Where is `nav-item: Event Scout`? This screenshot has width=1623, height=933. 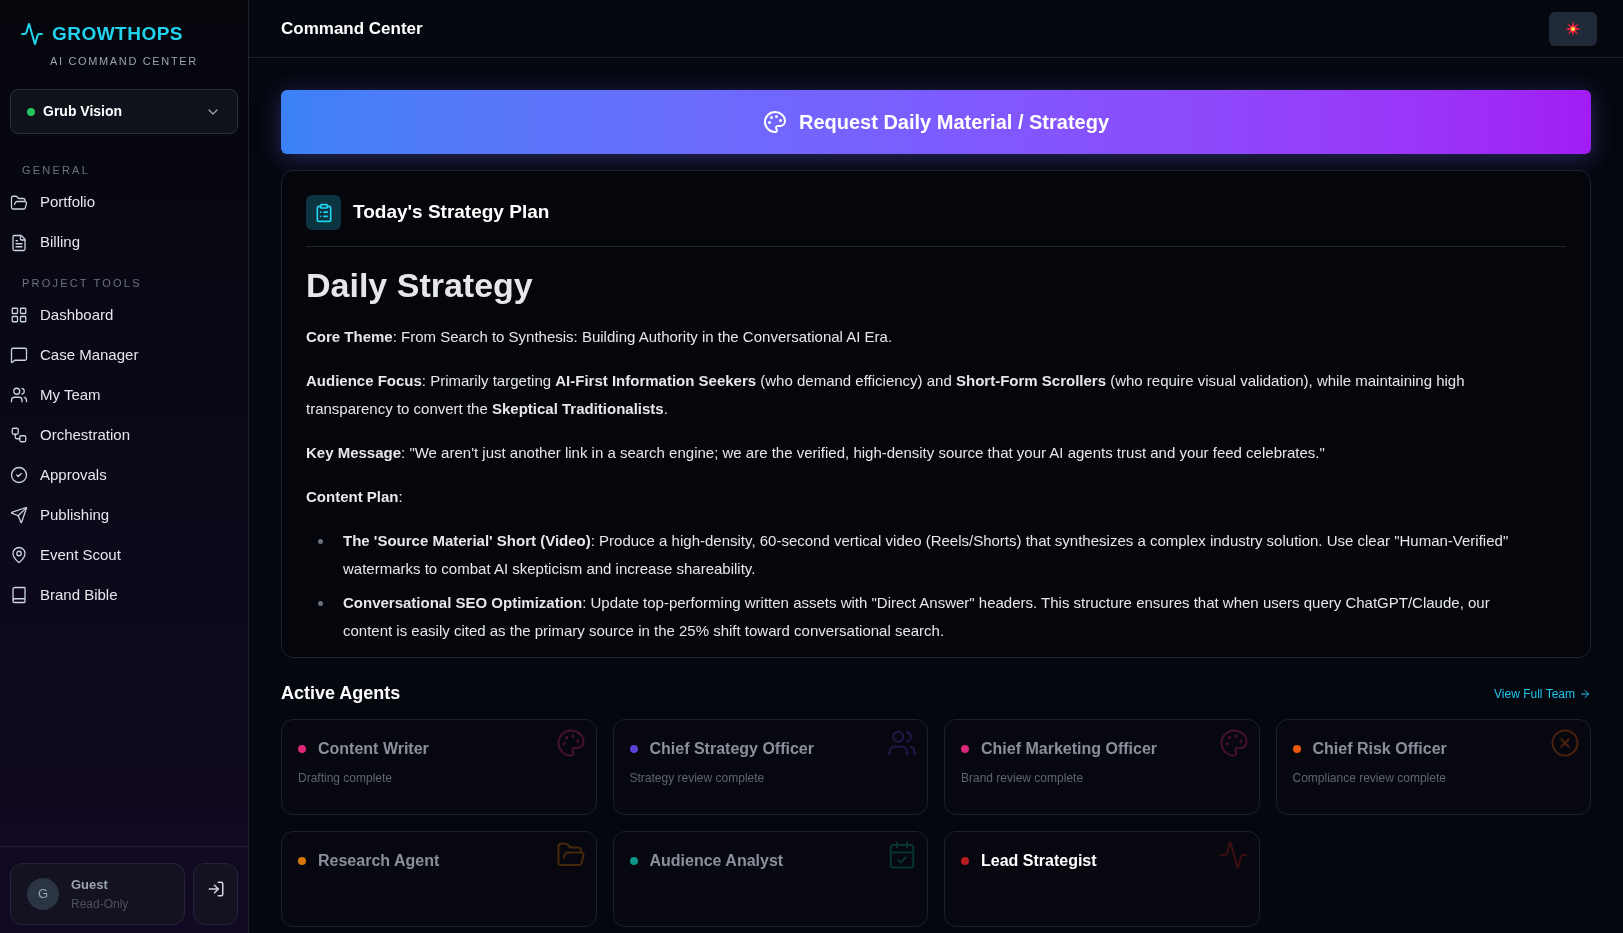
nav-item: Event Scout is located at coordinates (124, 555).